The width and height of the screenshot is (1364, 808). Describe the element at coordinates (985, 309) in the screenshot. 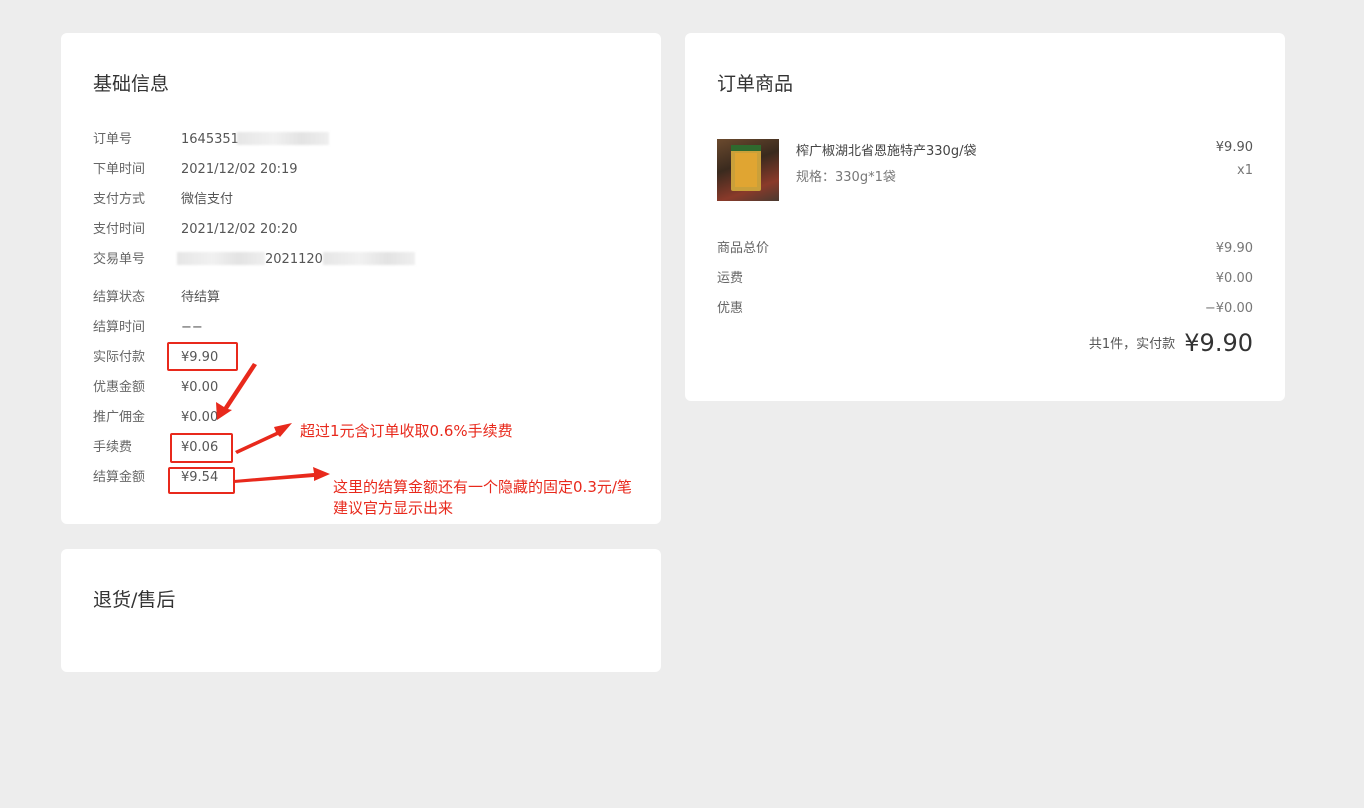

I see `goods-discount-row: 优惠 −¥0.00` at that location.